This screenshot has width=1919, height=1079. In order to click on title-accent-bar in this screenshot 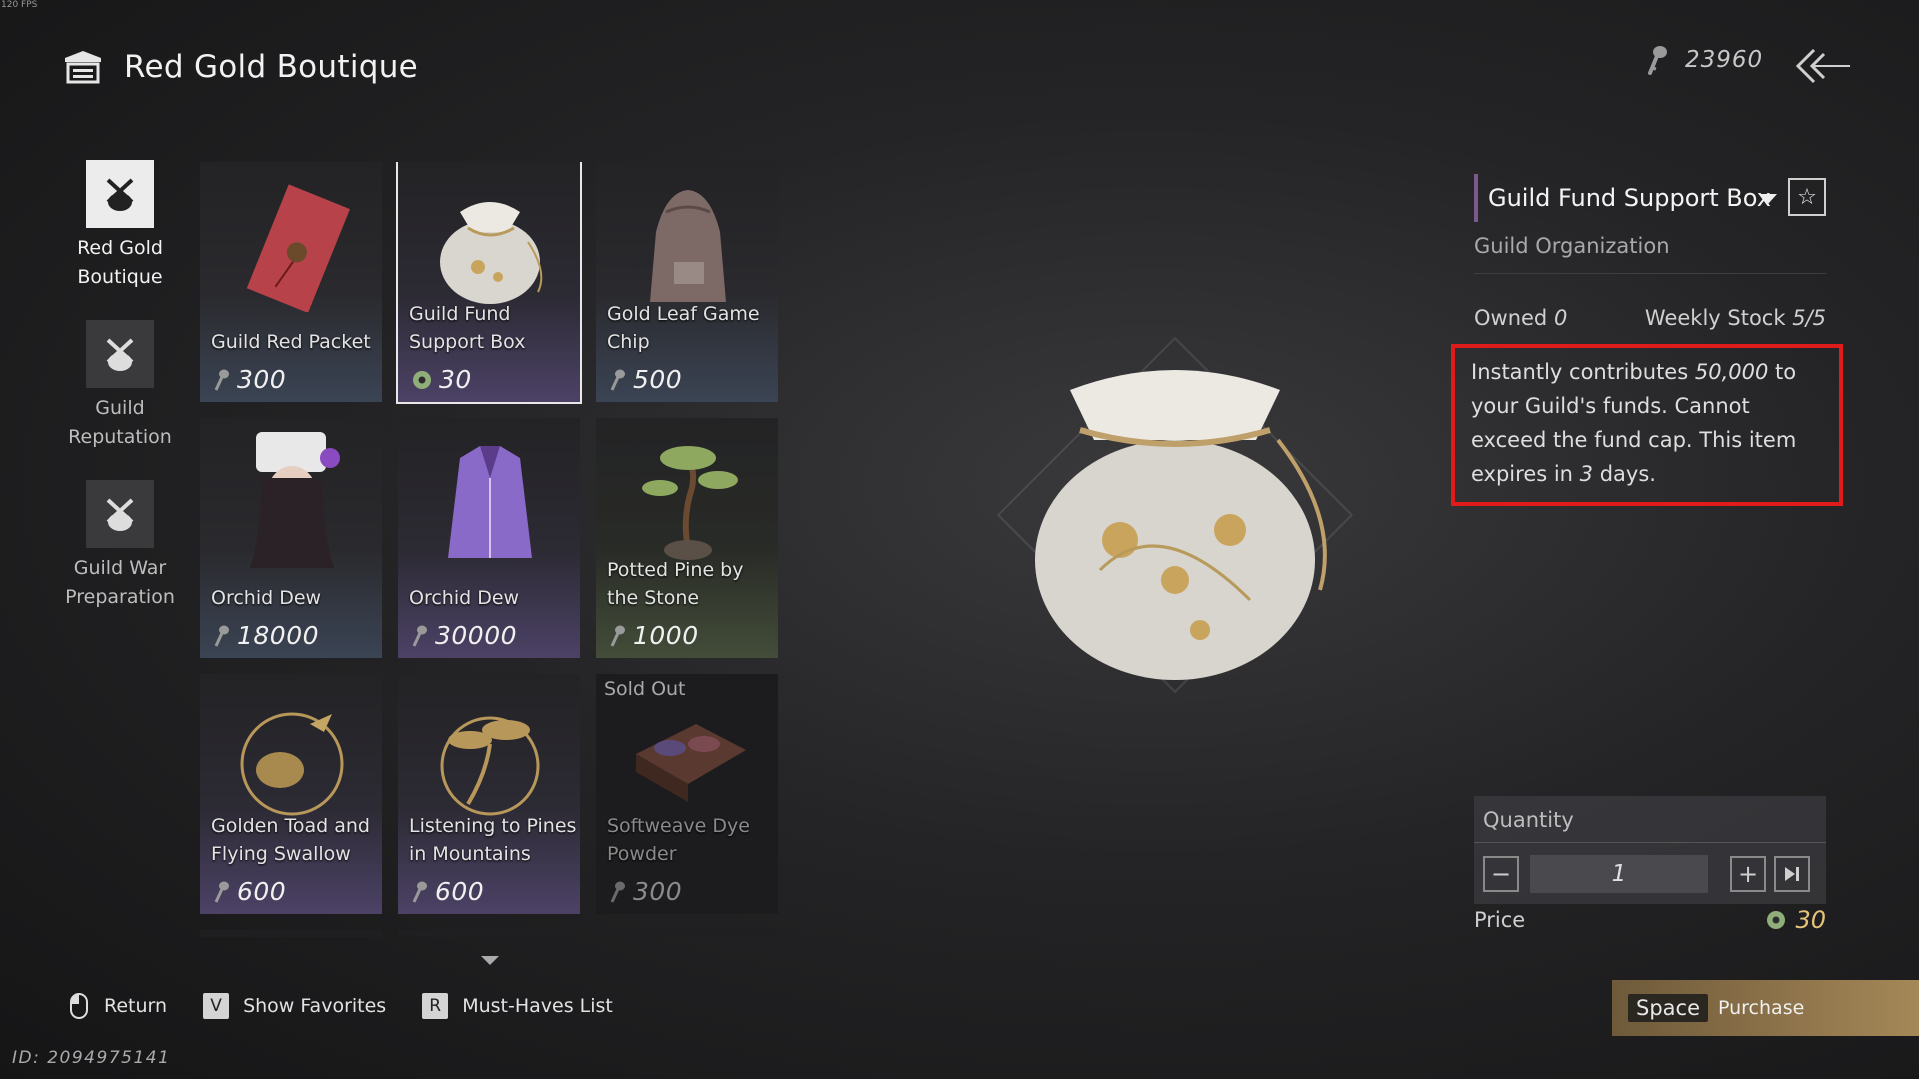, I will do `click(1476, 198)`.